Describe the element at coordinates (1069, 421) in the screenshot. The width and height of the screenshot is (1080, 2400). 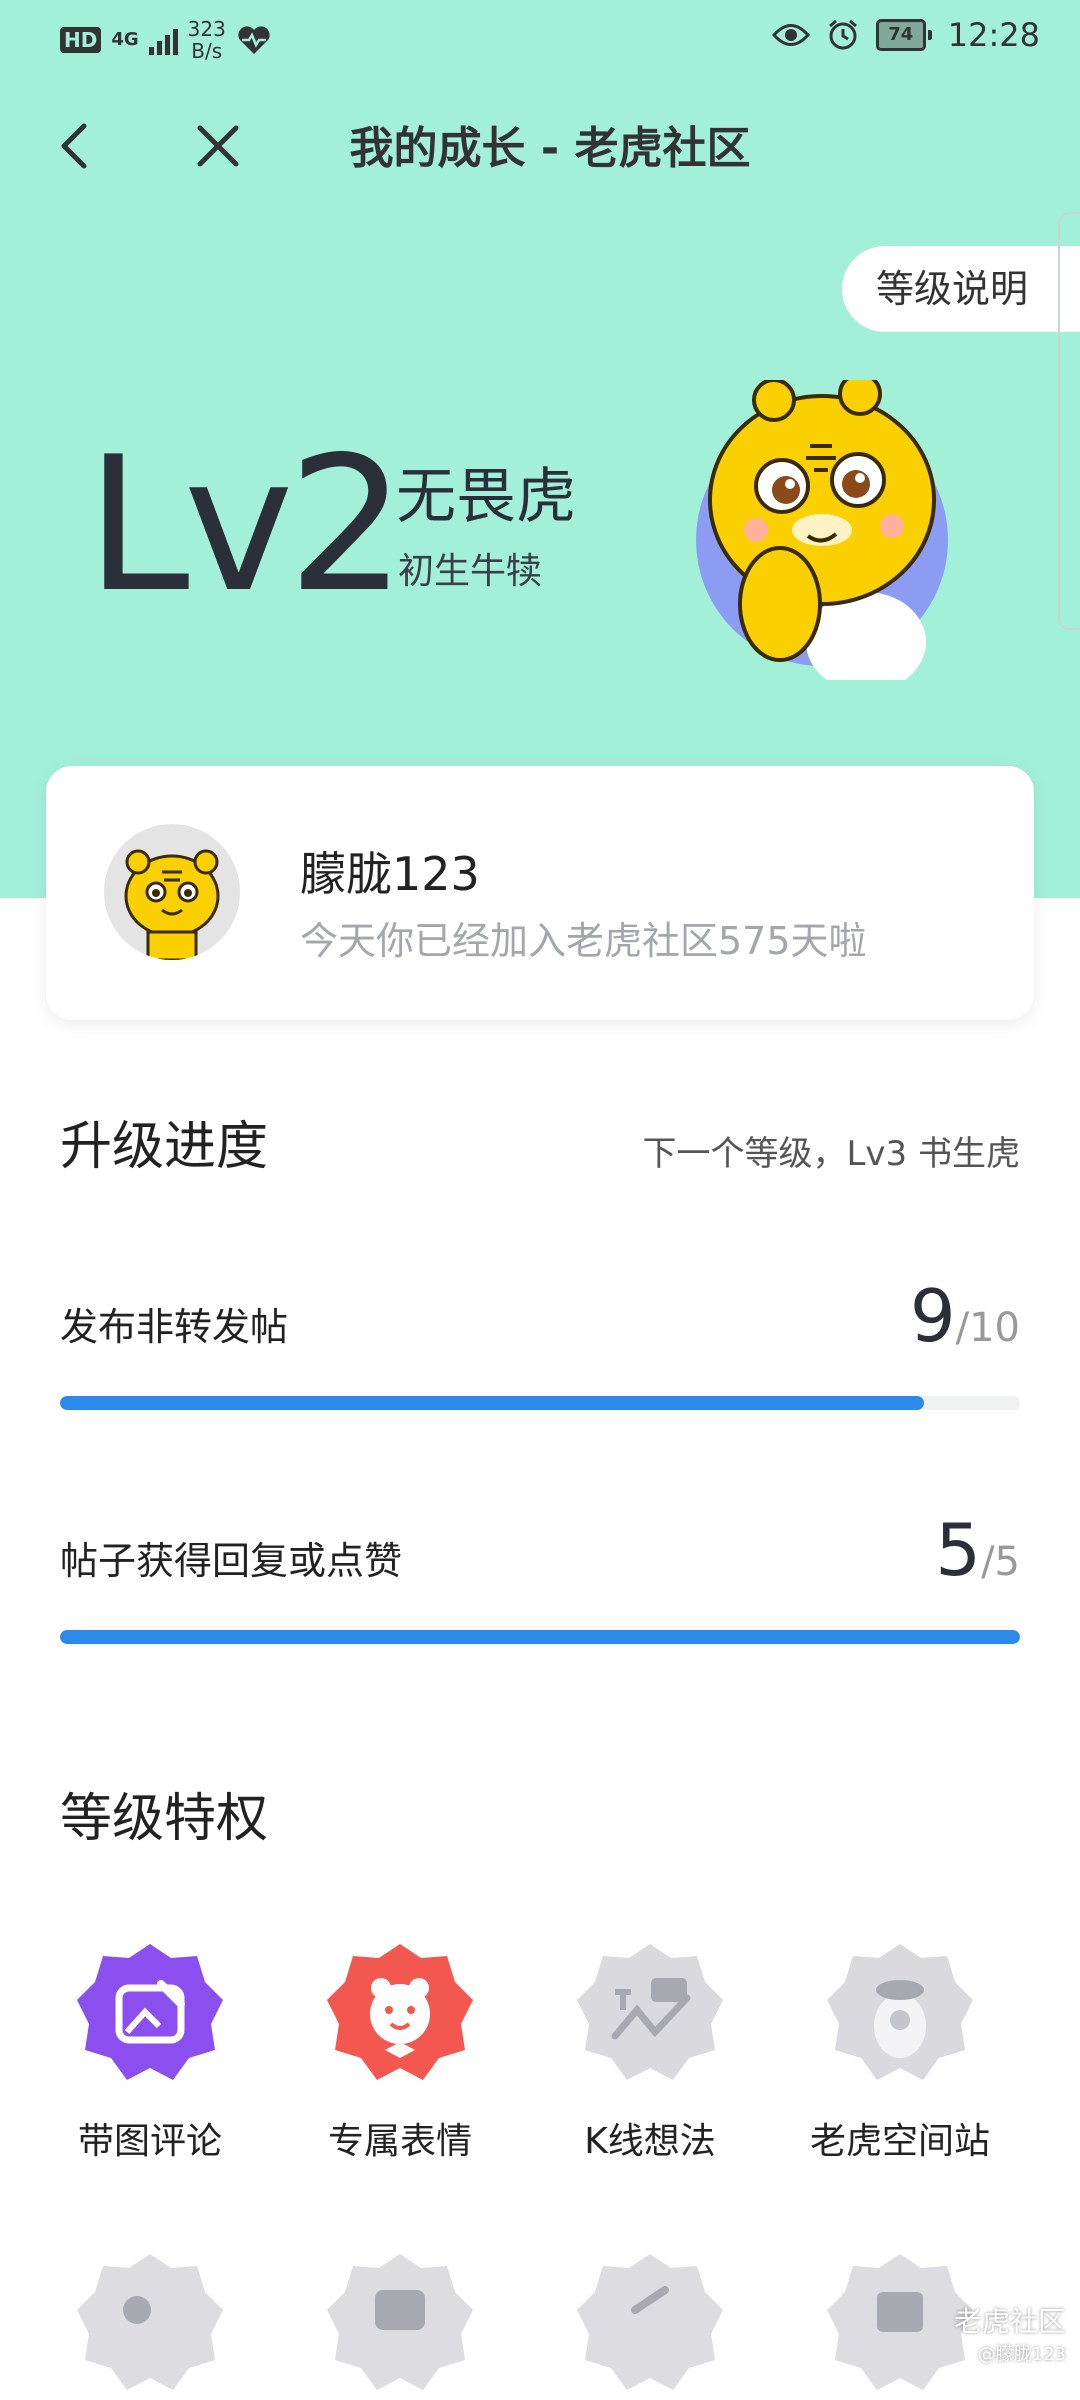
I see `side-handle` at that location.